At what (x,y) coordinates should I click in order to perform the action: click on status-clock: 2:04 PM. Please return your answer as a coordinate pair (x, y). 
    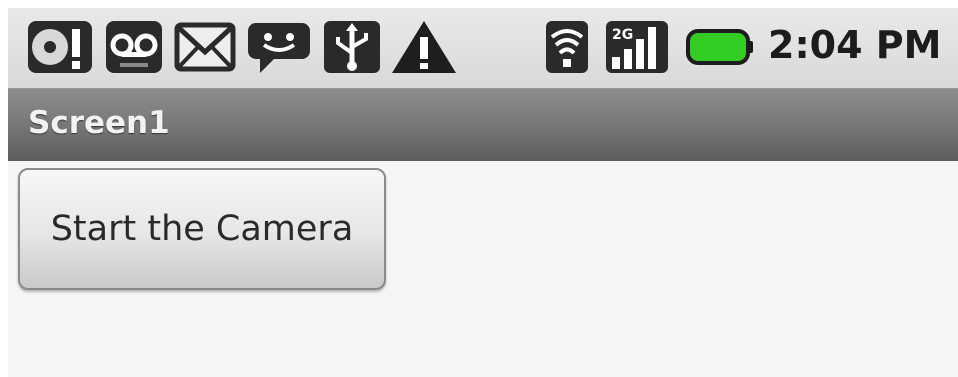
    Looking at the image, I should click on (855, 45).